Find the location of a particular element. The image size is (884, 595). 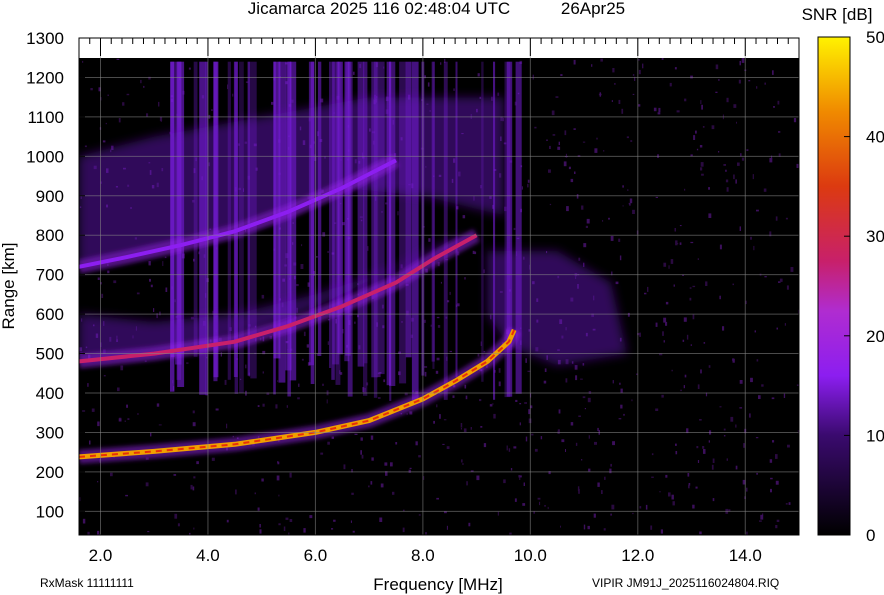

x-tick-label: 8.0 is located at coordinates (423, 555).